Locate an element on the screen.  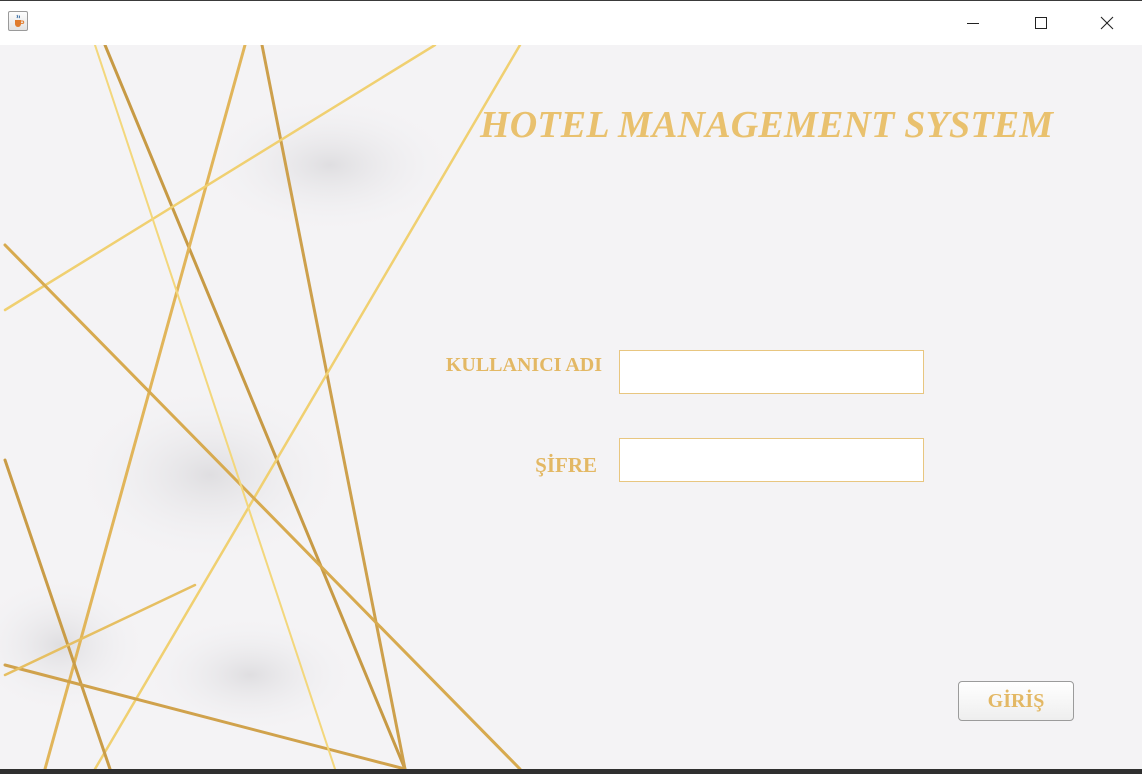
login-button: GİRİŞ is located at coordinates (1016, 701).